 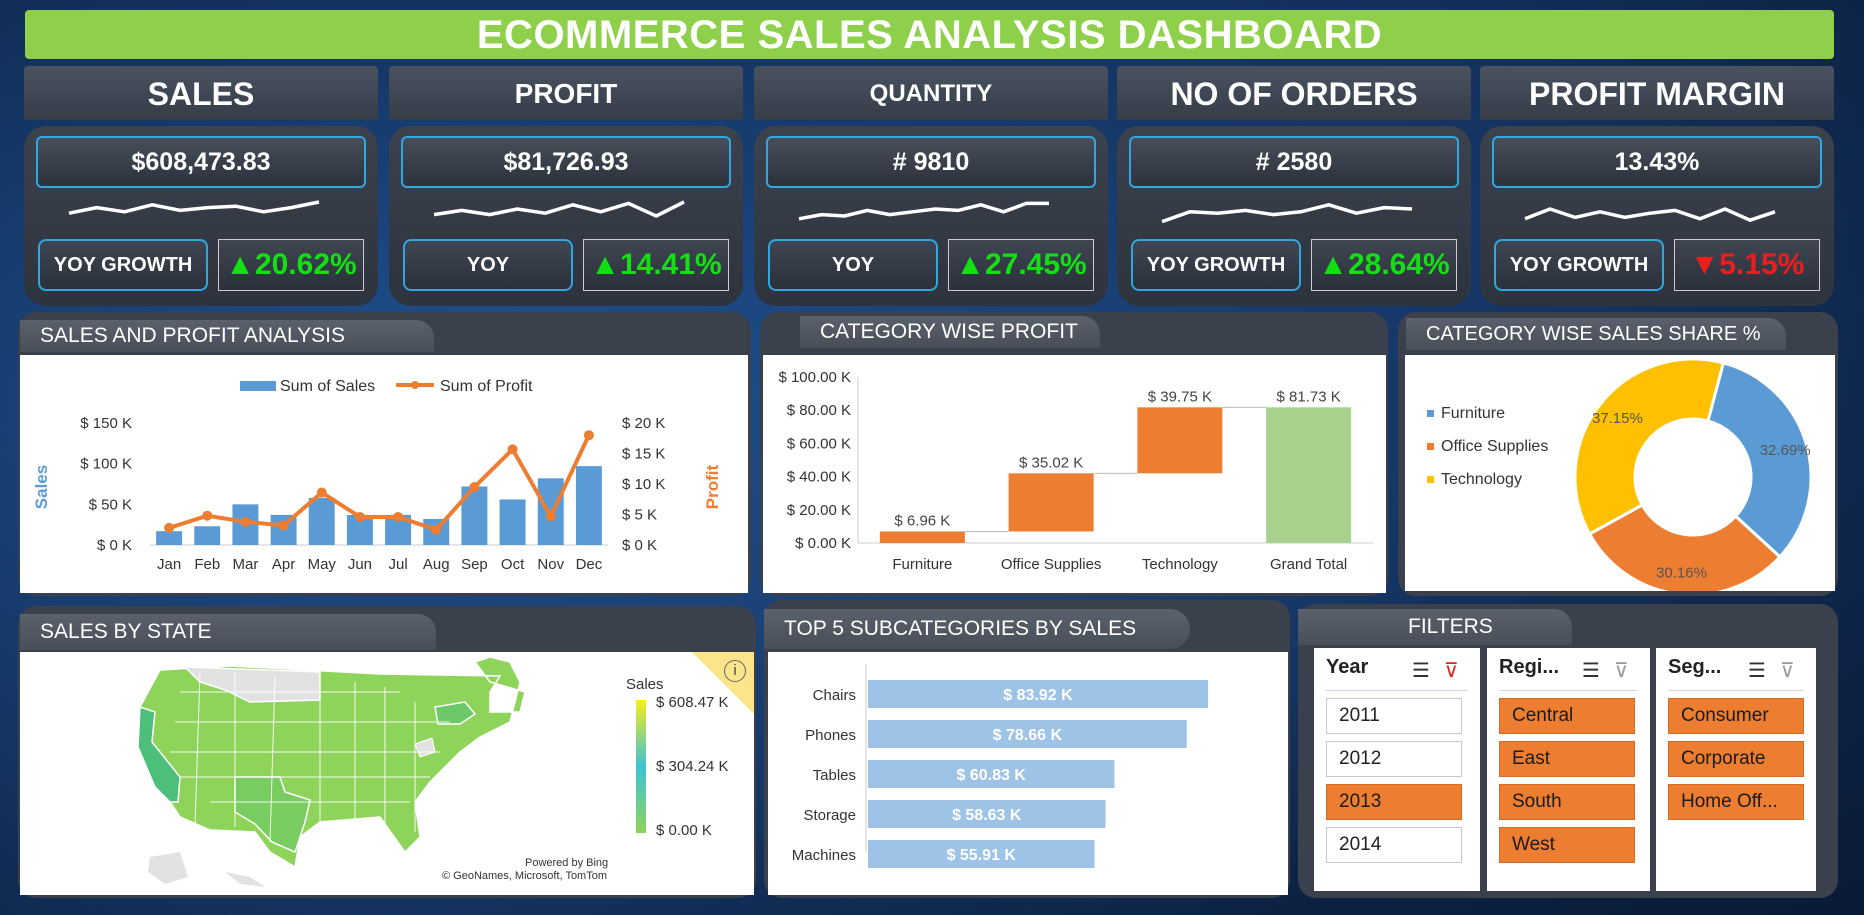 I want to click on bar-value-label: $ 55.91 K, so click(x=982, y=855).